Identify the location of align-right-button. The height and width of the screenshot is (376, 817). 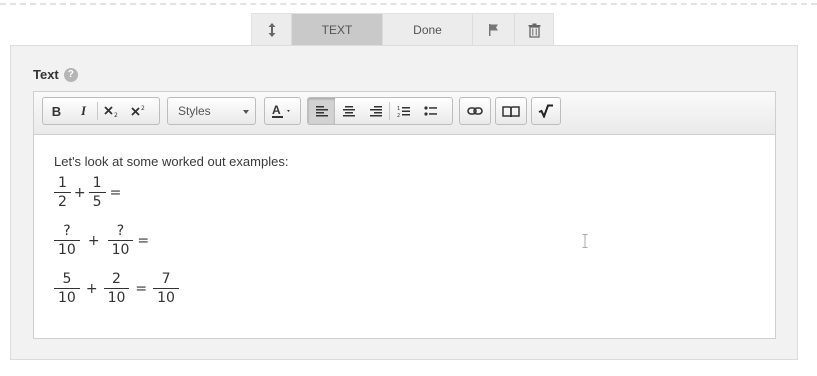
(375, 111).